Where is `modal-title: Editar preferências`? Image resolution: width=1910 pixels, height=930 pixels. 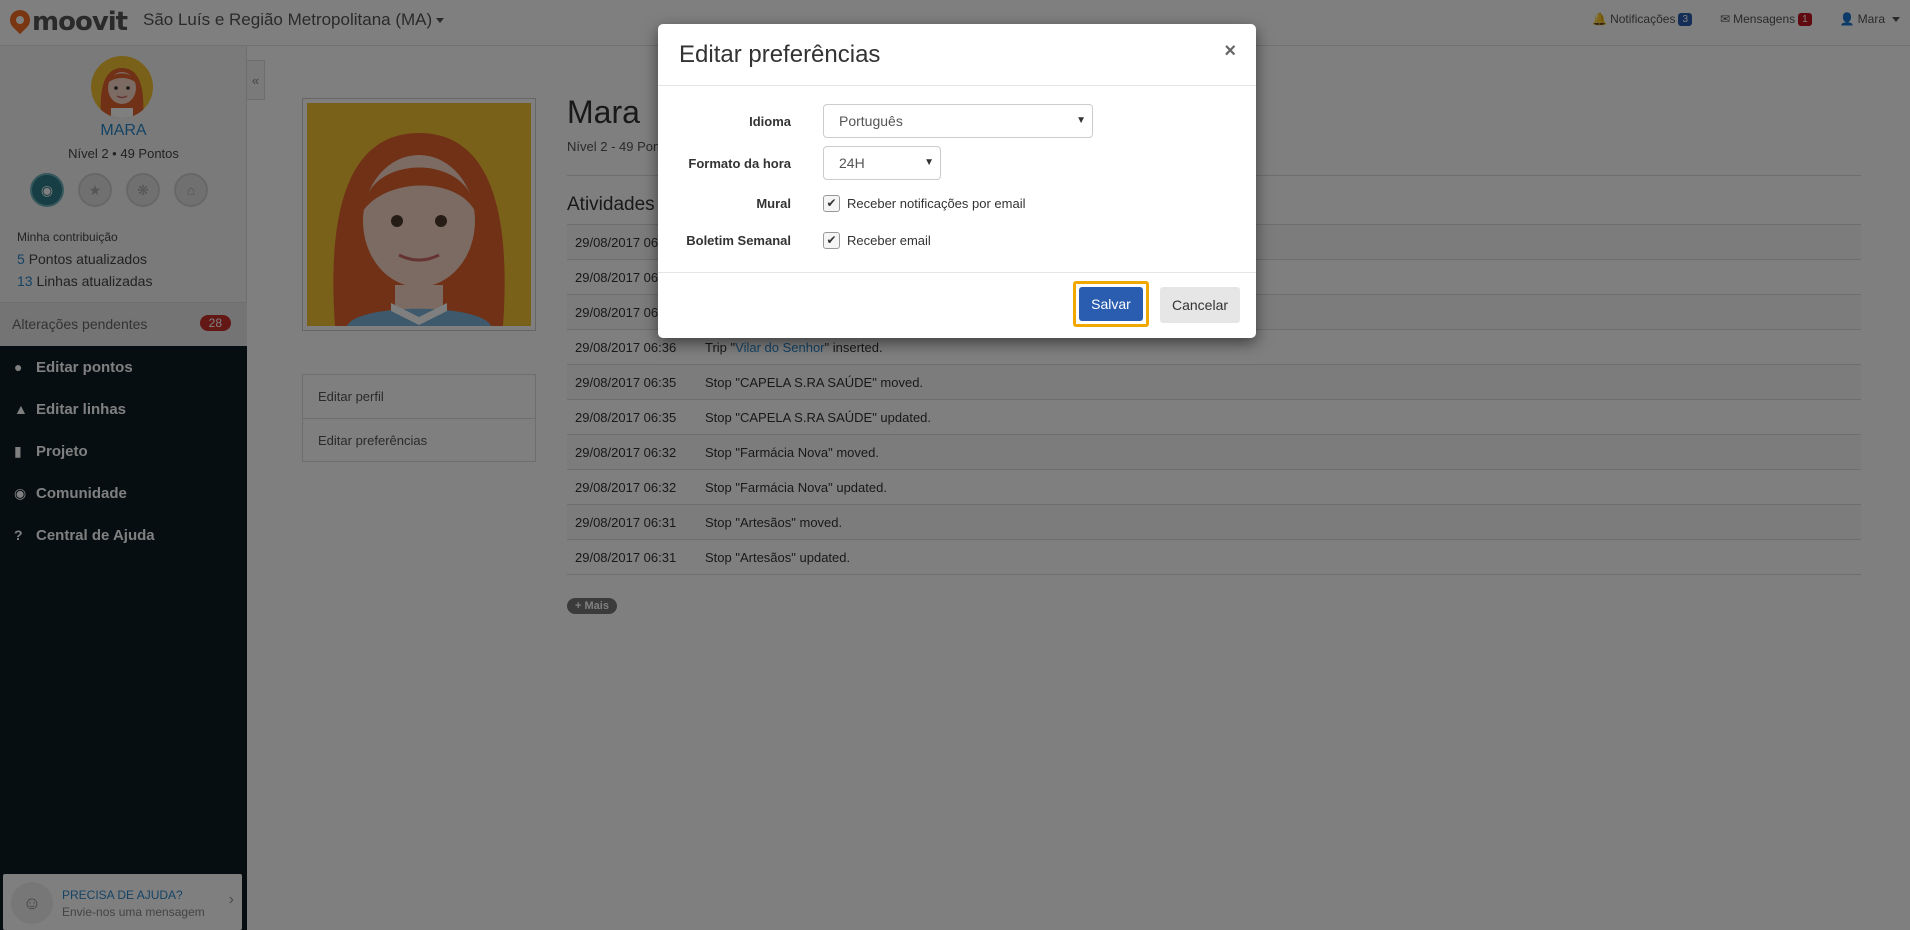 modal-title: Editar preferências is located at coordinates (780, 54).